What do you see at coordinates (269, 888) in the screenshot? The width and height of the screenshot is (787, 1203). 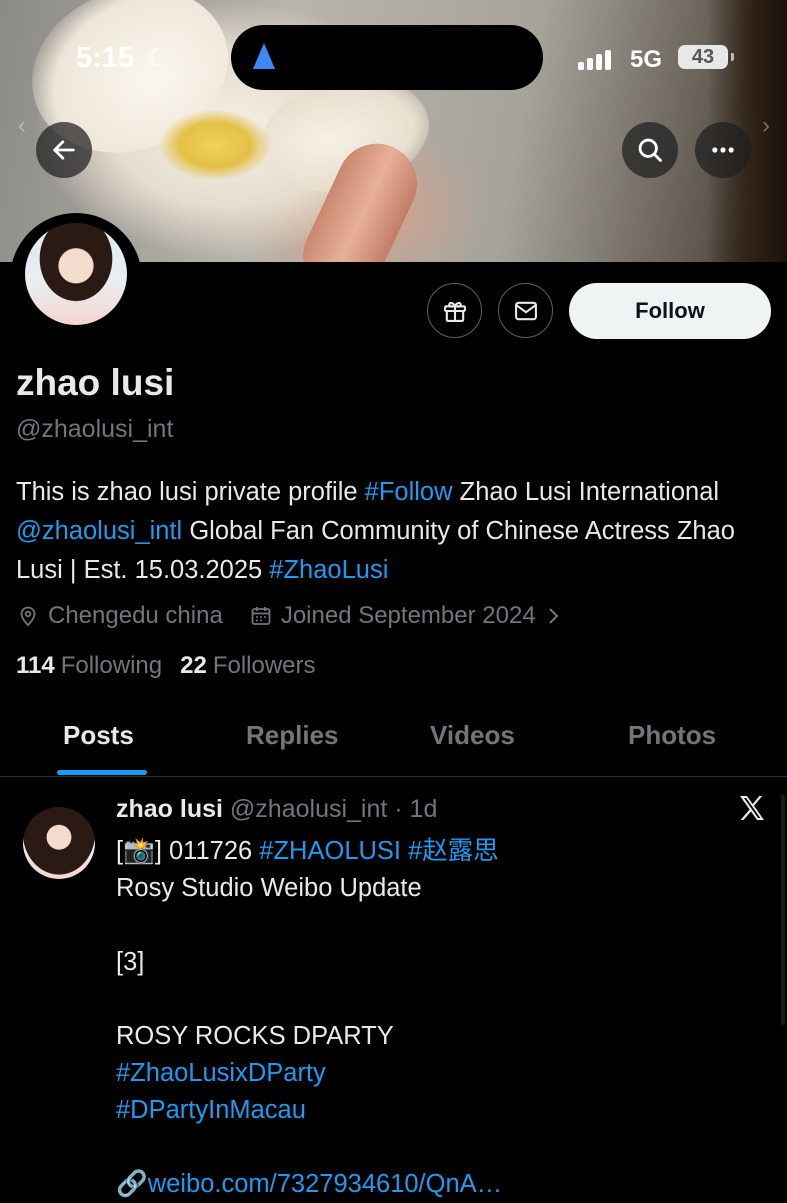 I see `post-line: Rosy Studio Weibo Update` at bounding box center [269, 888].